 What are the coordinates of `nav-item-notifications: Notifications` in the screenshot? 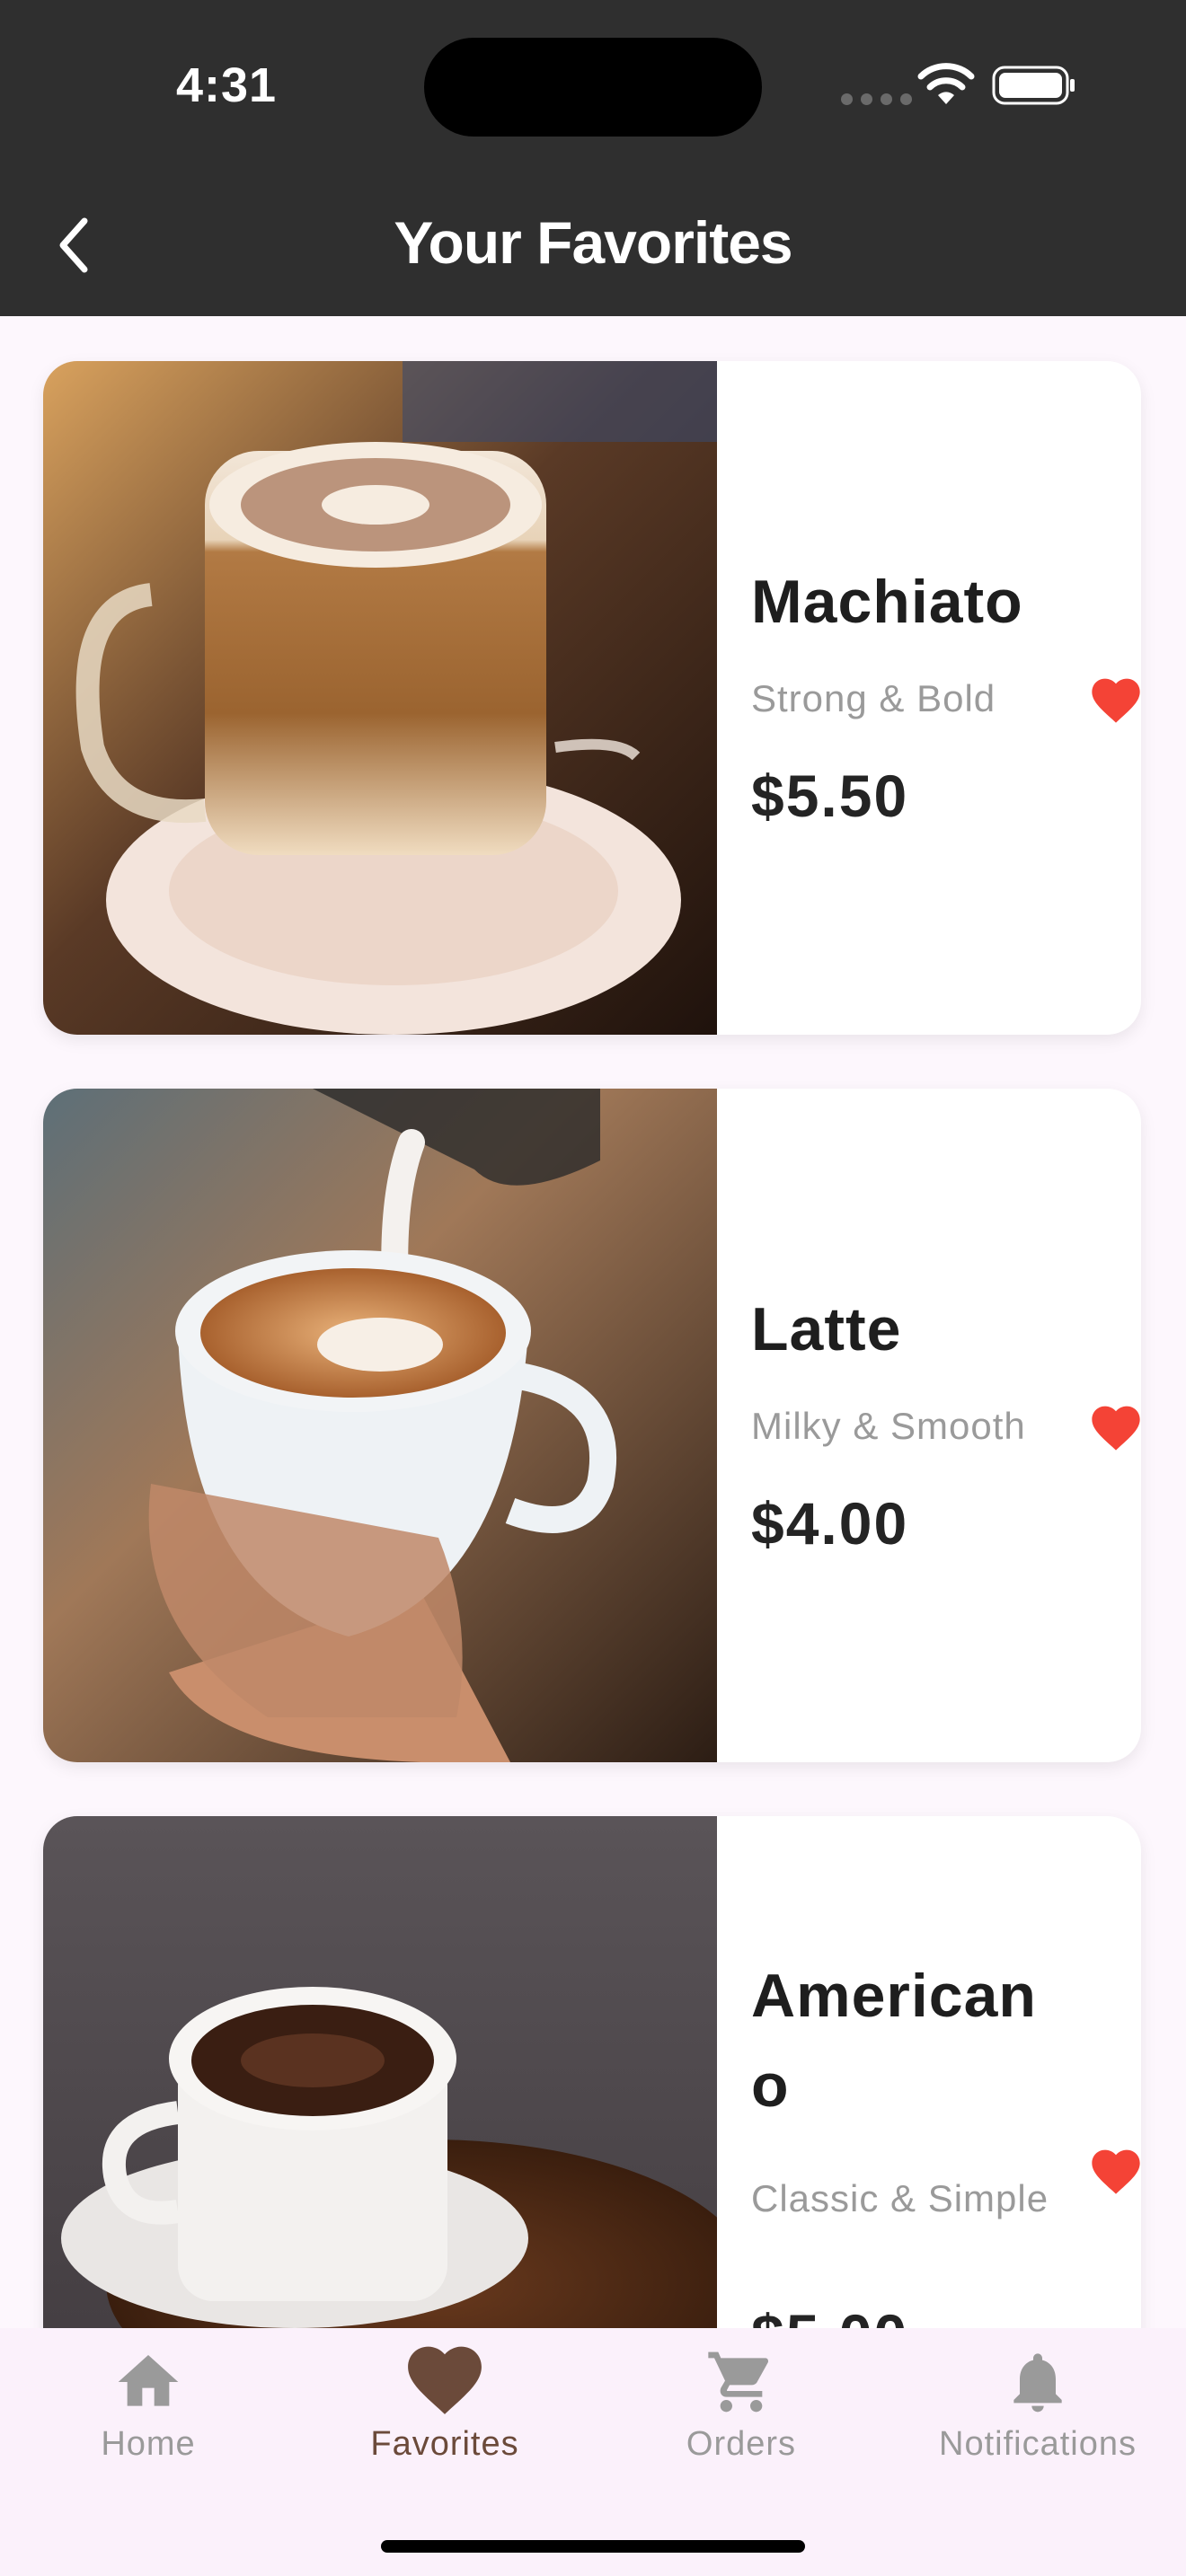 It's located at (1038, 2395).